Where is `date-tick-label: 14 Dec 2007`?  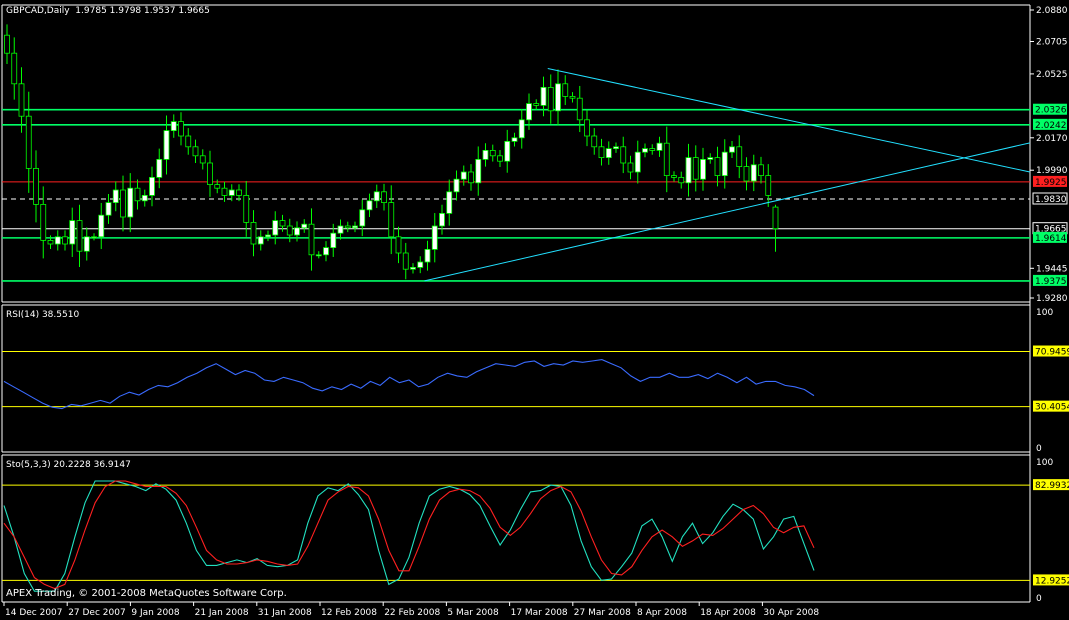 date-tick-label: 14 Dec 2007 is located at coordinates (34, 613).